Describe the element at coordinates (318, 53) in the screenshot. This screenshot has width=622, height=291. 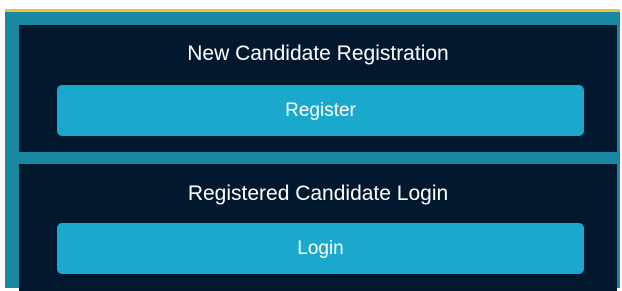
I see `registration-title: New Candidate Registration` at that location.